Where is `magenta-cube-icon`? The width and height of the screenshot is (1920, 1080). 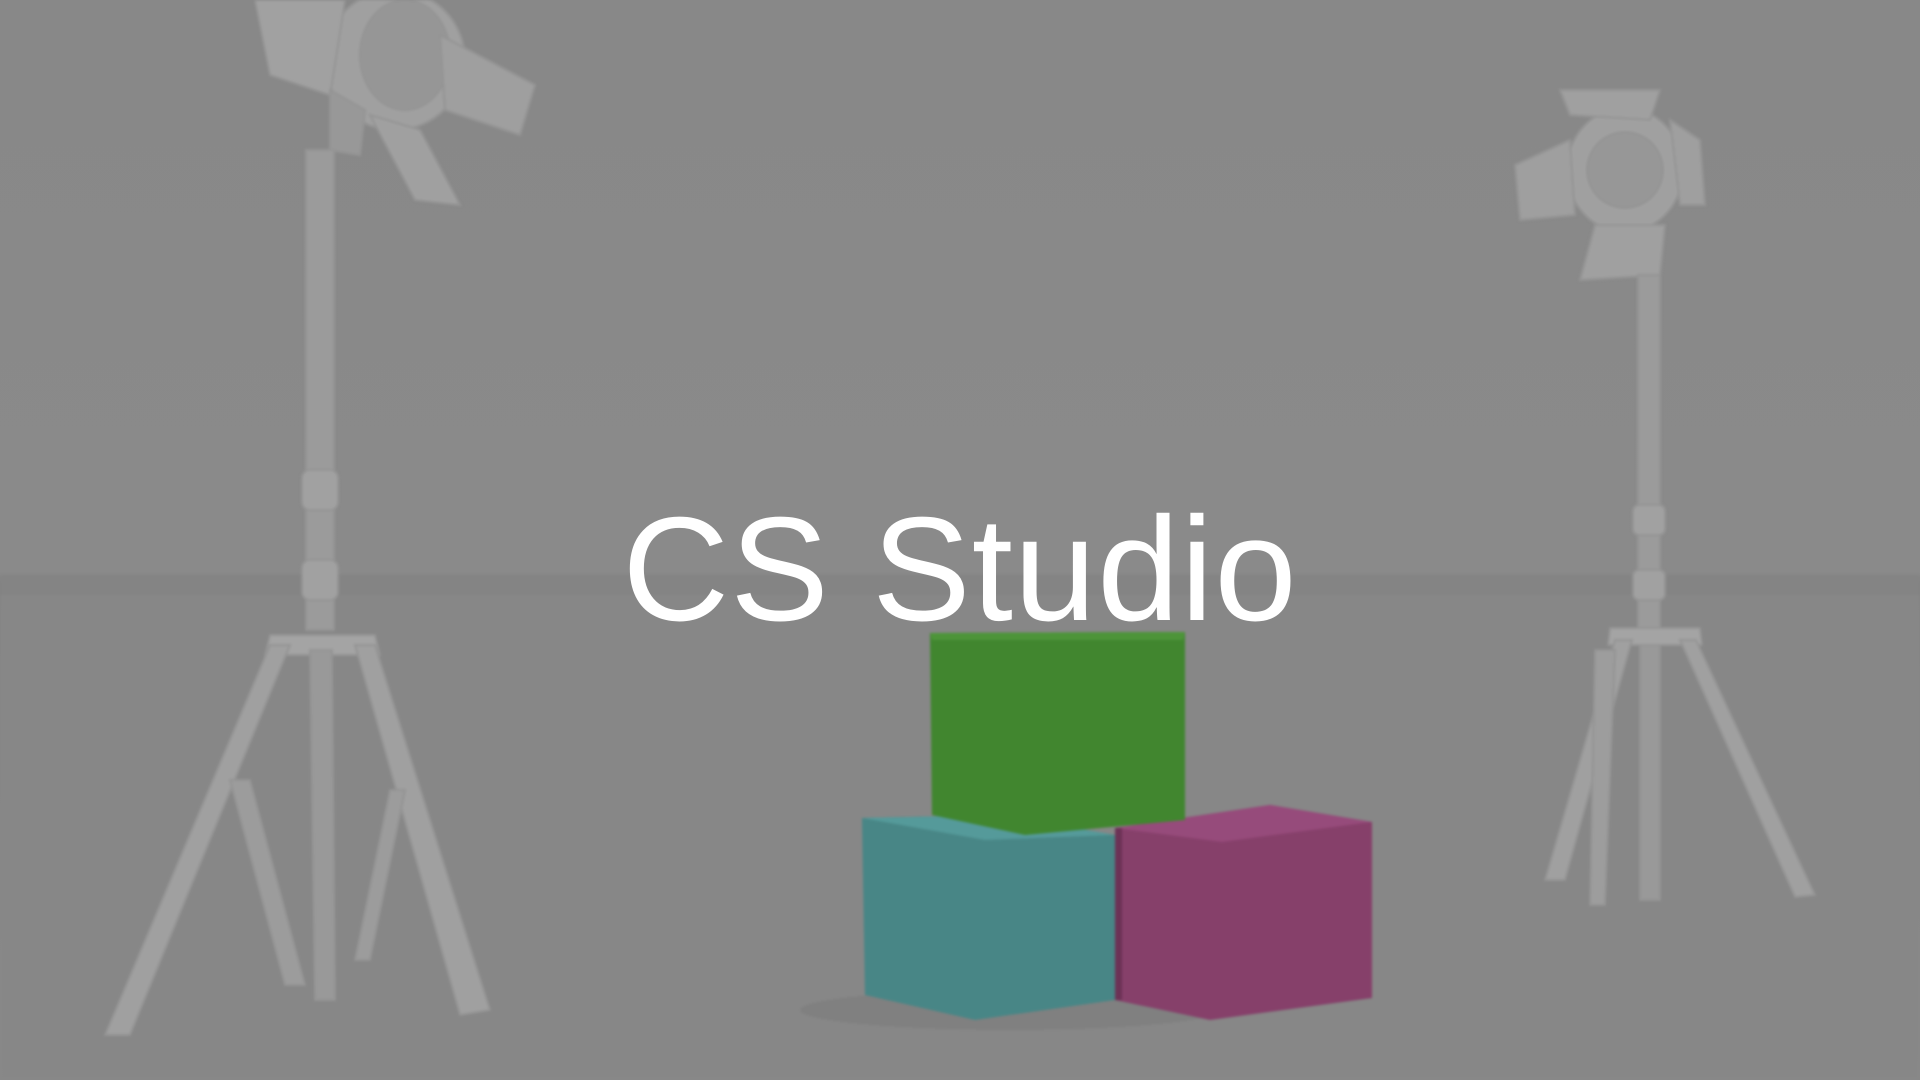
magenta-cube-icon is located at coordinates (1243, 912).